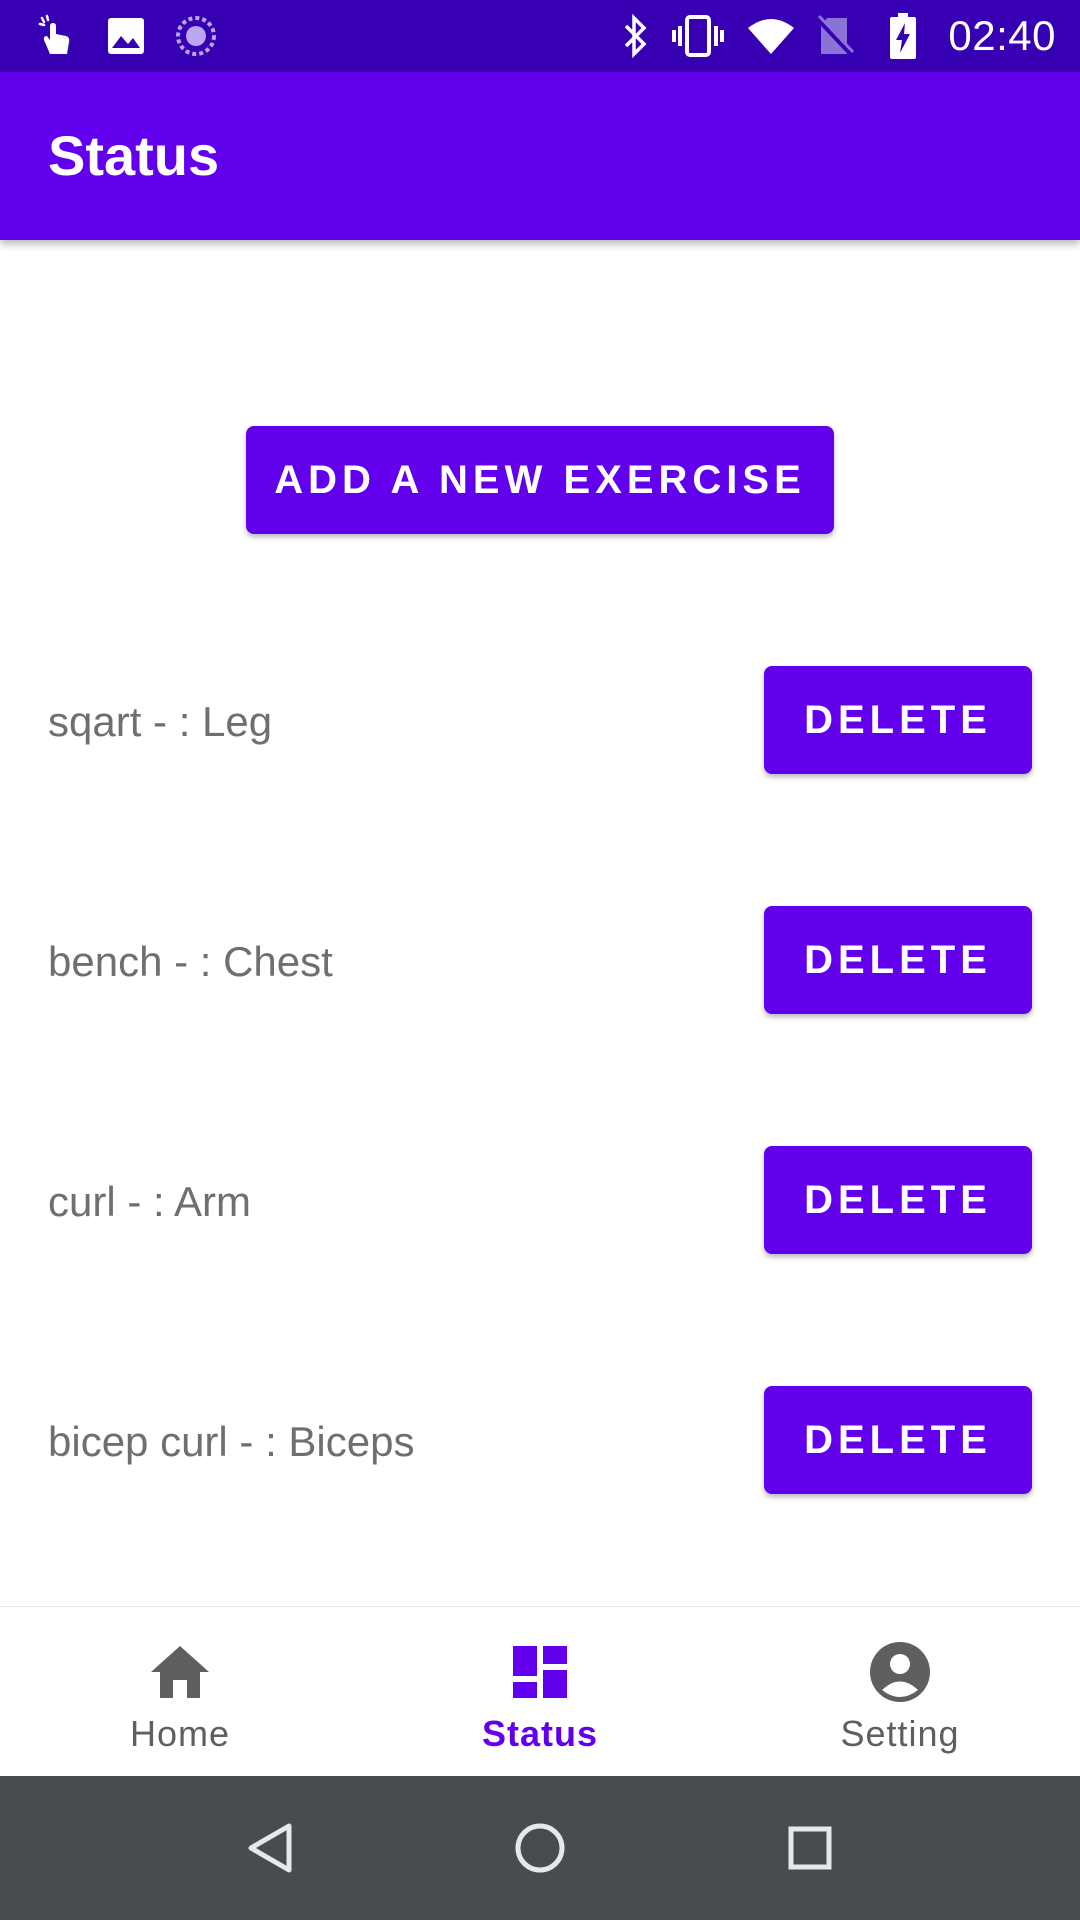  What do you see at coordinates (698, 36) in the screenshot?
I see `vibrate-icon` at bounding box center [698, 36].